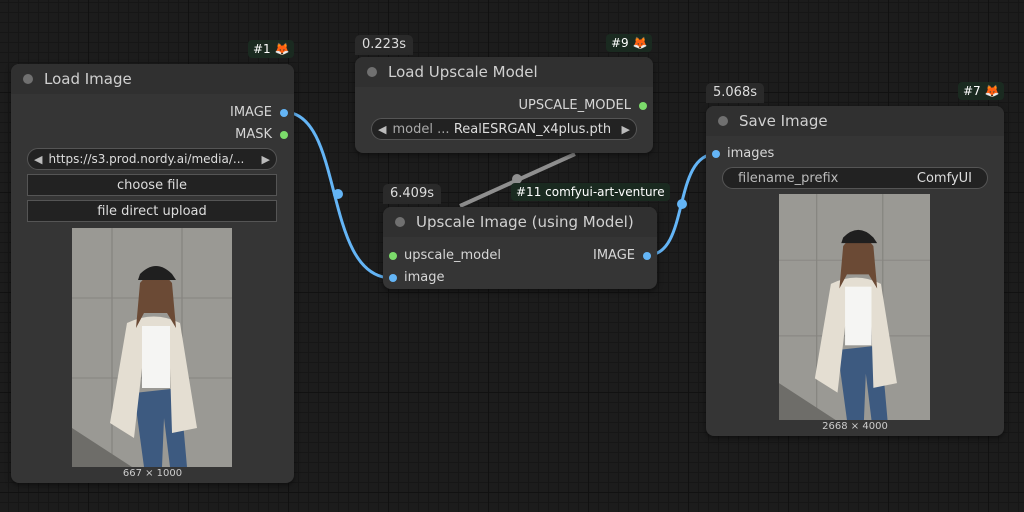 Image resolution: width=1024 pixels, height=512 pixels. What do you see at coordinates (384, 45) in the screenshot?
I see `execution-time-badge: 0.223s` at bounding box center [384, 45].